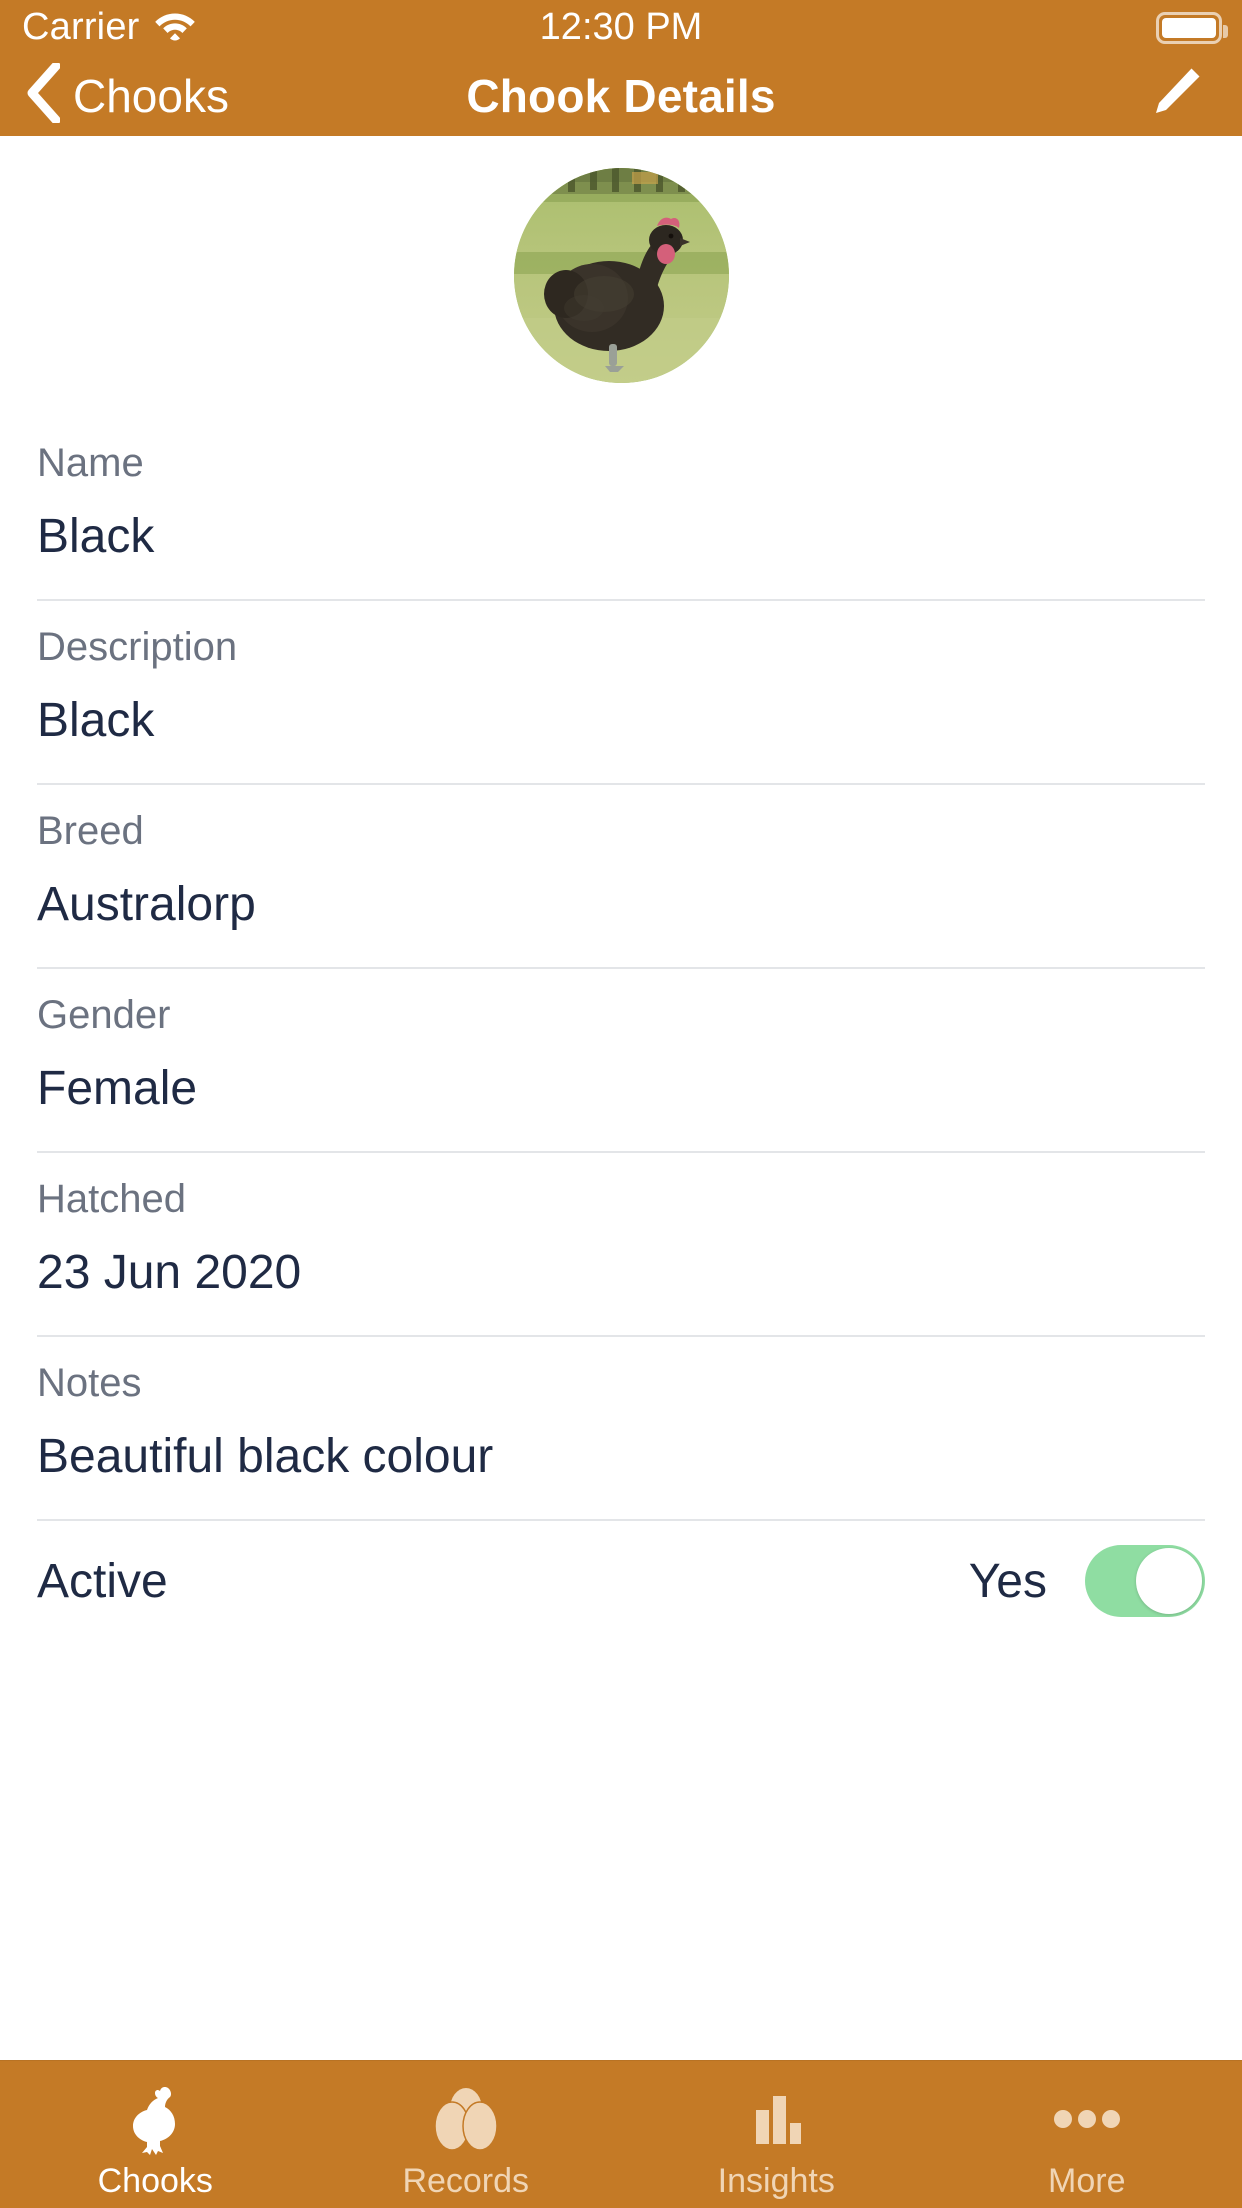 The width and height of the screenshot is (1242, 2208). I want to click on toggle-knob, so click(1169, 1581).